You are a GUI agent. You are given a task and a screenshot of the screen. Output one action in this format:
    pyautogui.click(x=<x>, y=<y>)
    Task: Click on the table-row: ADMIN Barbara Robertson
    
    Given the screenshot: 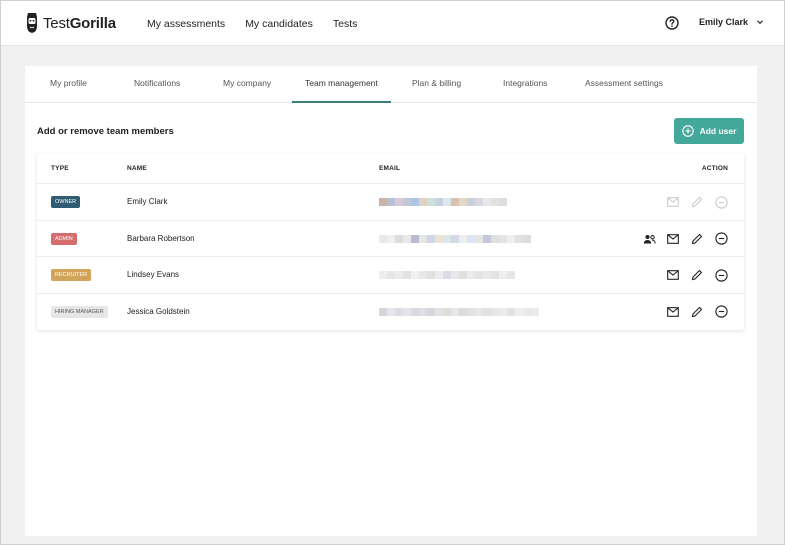 What is the action you would take?
    pyautogui.click(x=390, y=239)
    